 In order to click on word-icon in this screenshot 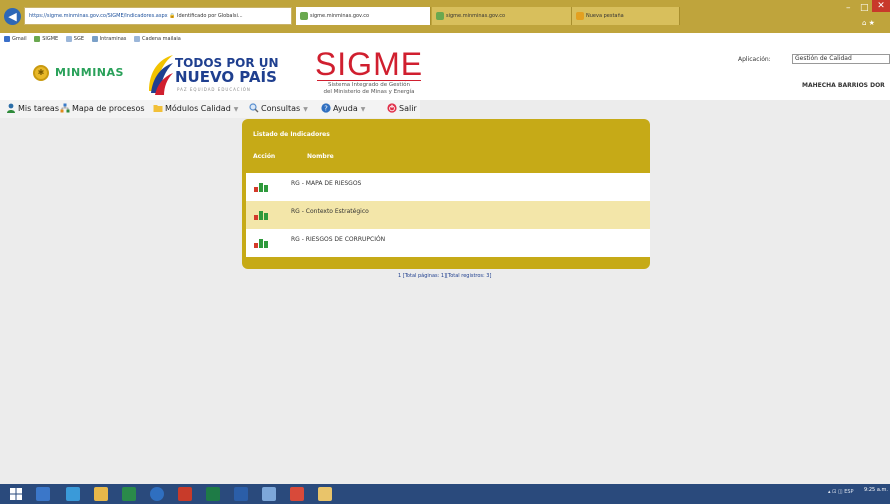, I will do `click(241, 494)`.